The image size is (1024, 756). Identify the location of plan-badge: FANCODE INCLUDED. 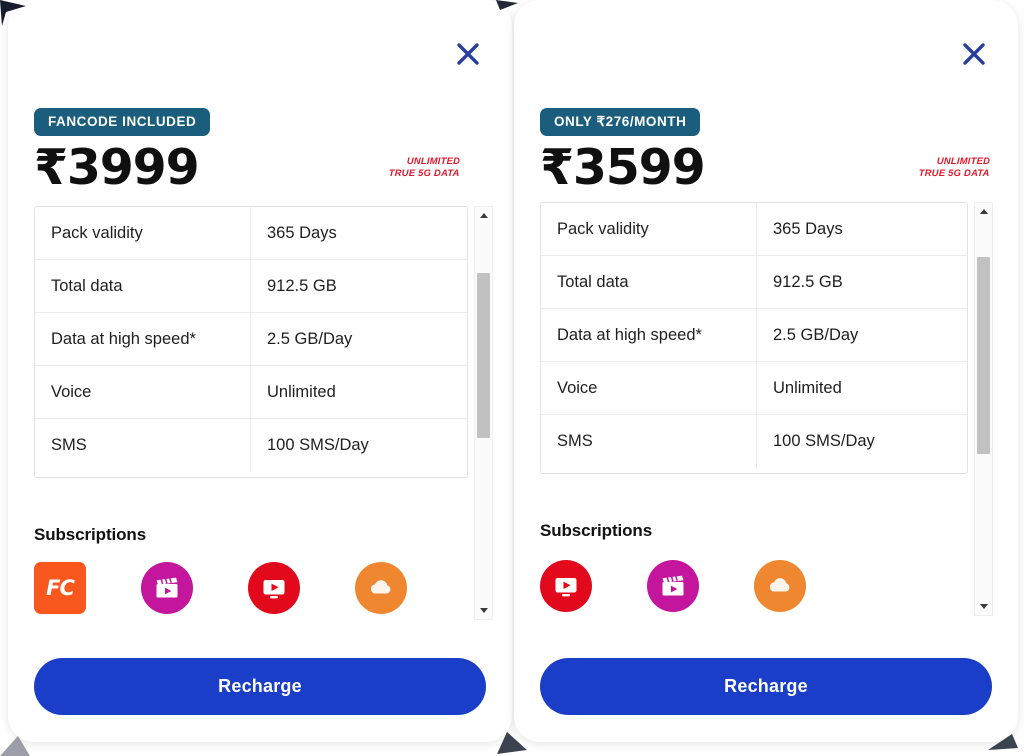
(122, 122).